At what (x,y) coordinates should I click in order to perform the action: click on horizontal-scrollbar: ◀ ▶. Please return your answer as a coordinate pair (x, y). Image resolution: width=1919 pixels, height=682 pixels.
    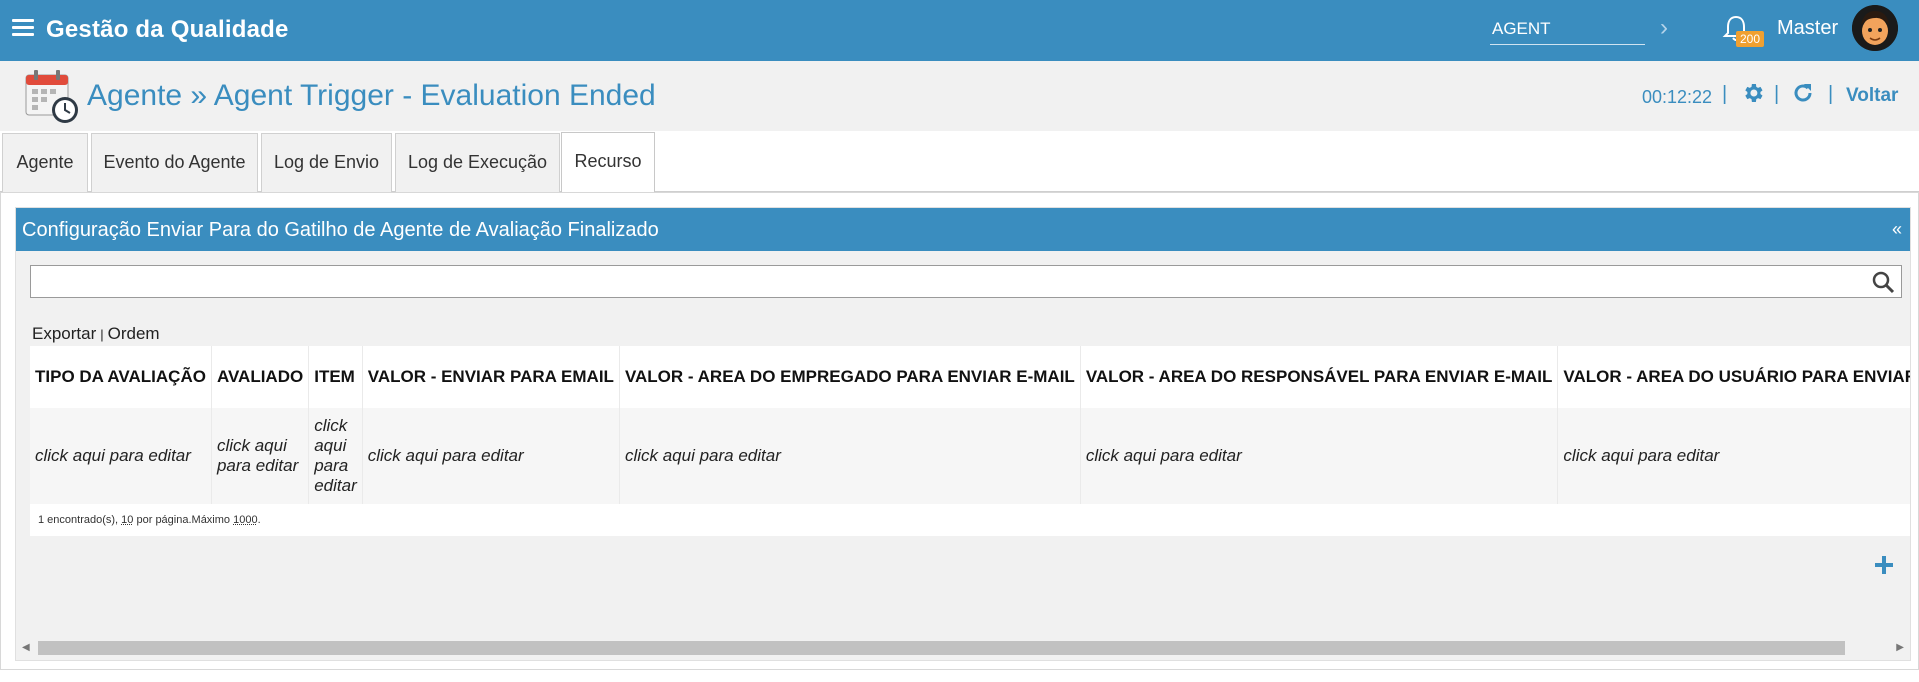
    Looking at the image, I should click on (963, 648).